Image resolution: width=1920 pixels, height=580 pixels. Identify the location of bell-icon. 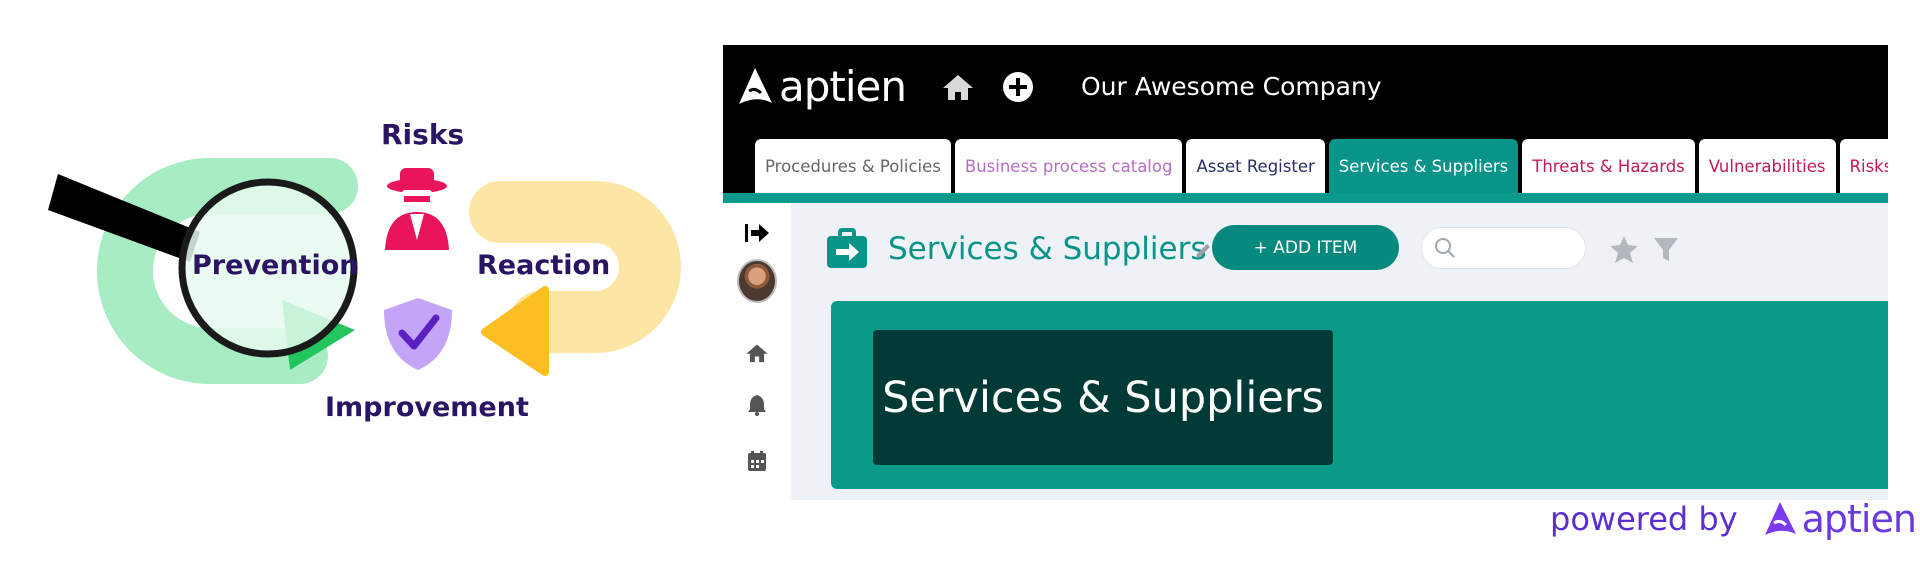
(757, 405).